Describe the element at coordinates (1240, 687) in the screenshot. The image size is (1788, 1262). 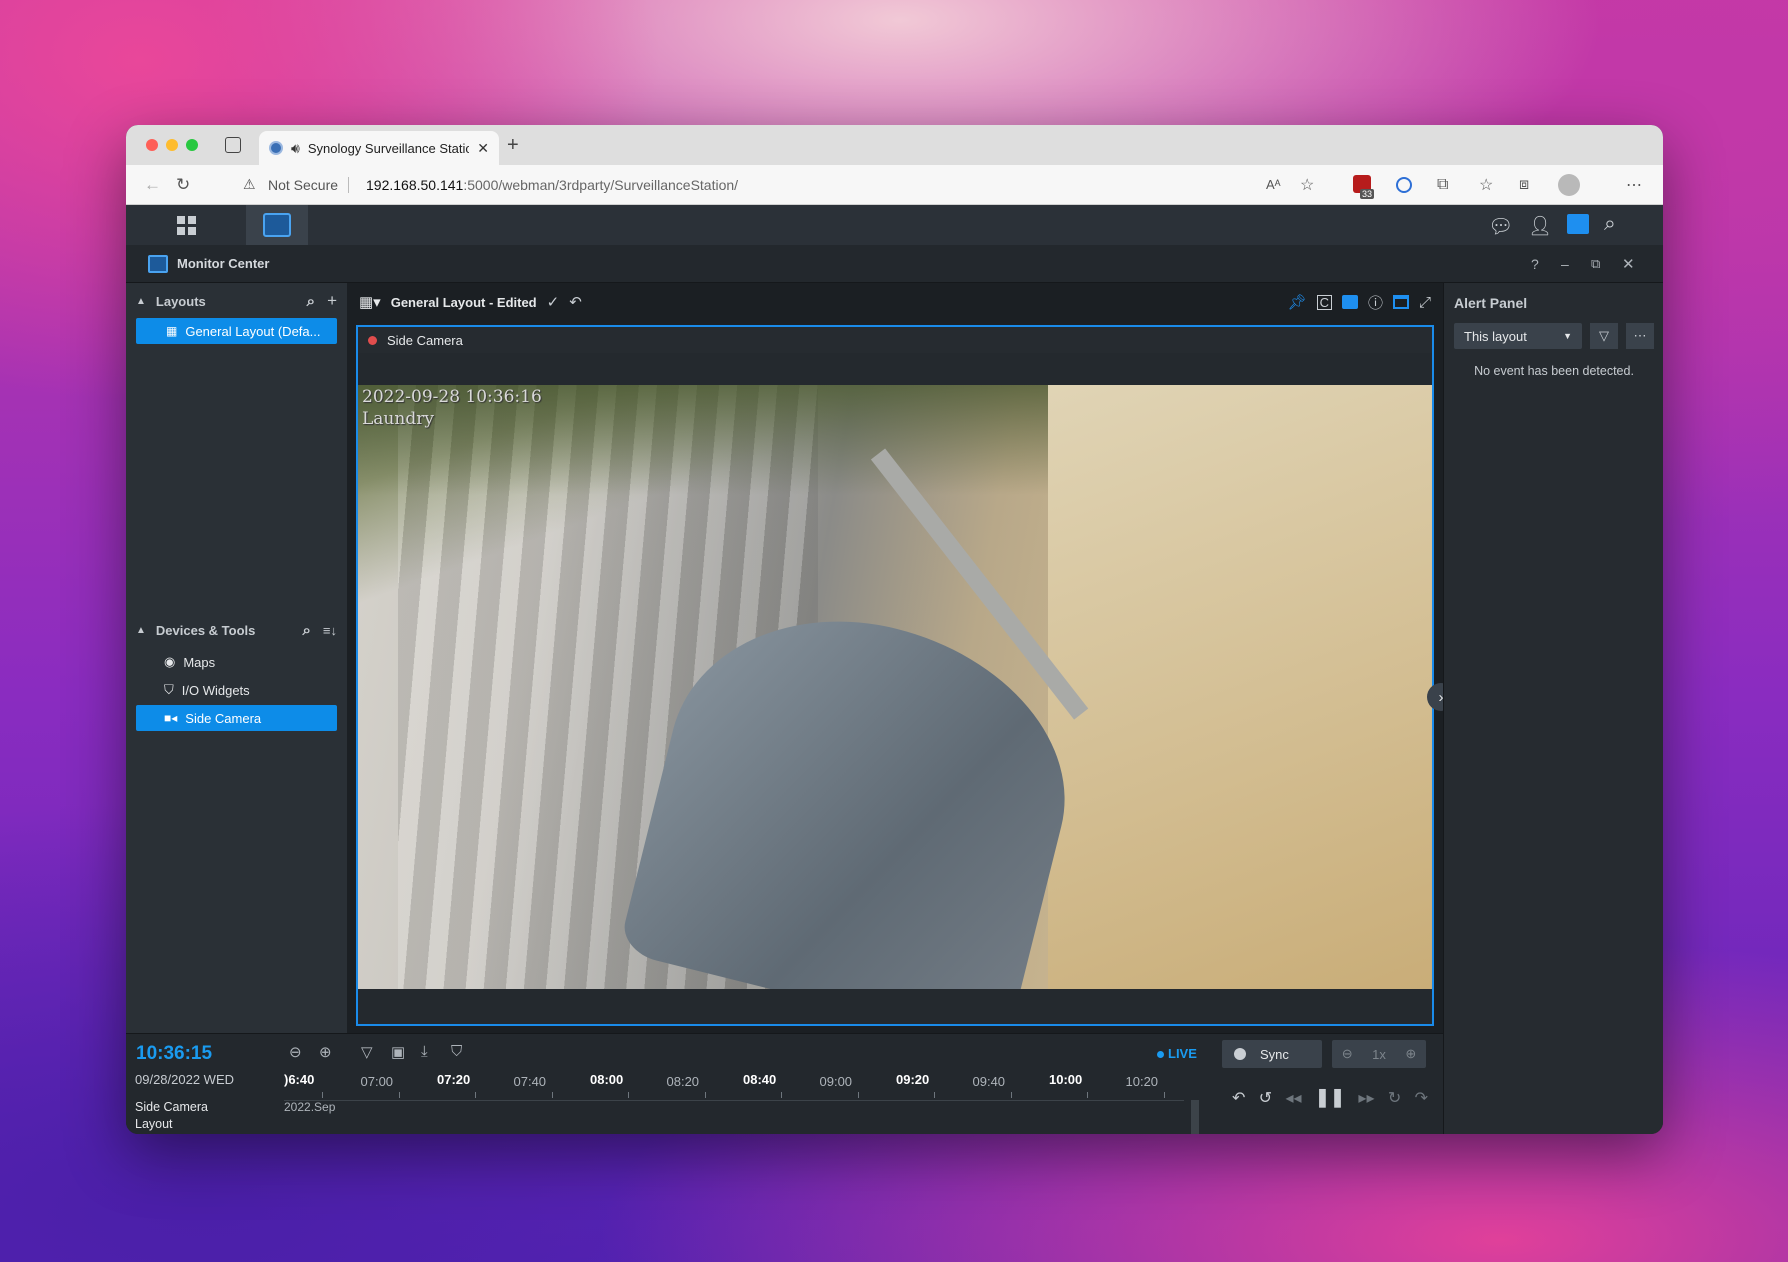
I see `paved-ground` at that location.